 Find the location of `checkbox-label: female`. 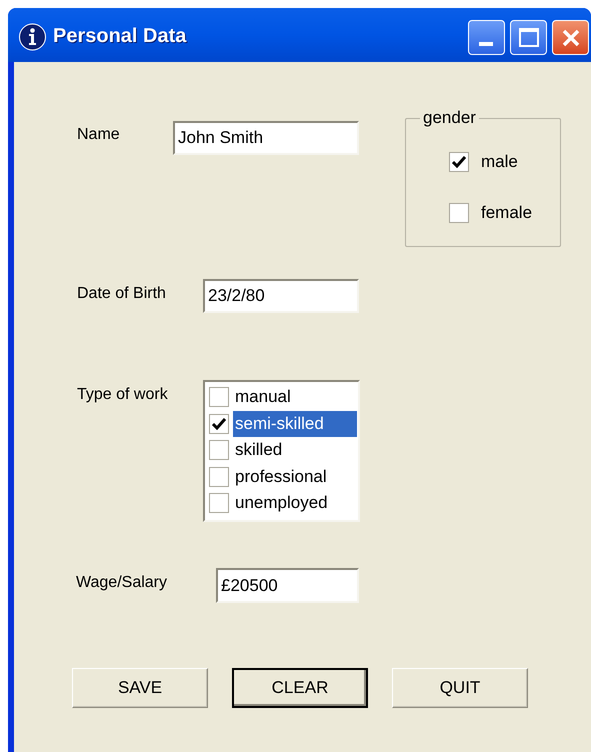

checkbox-label: female is located at coordinates (506, 213).